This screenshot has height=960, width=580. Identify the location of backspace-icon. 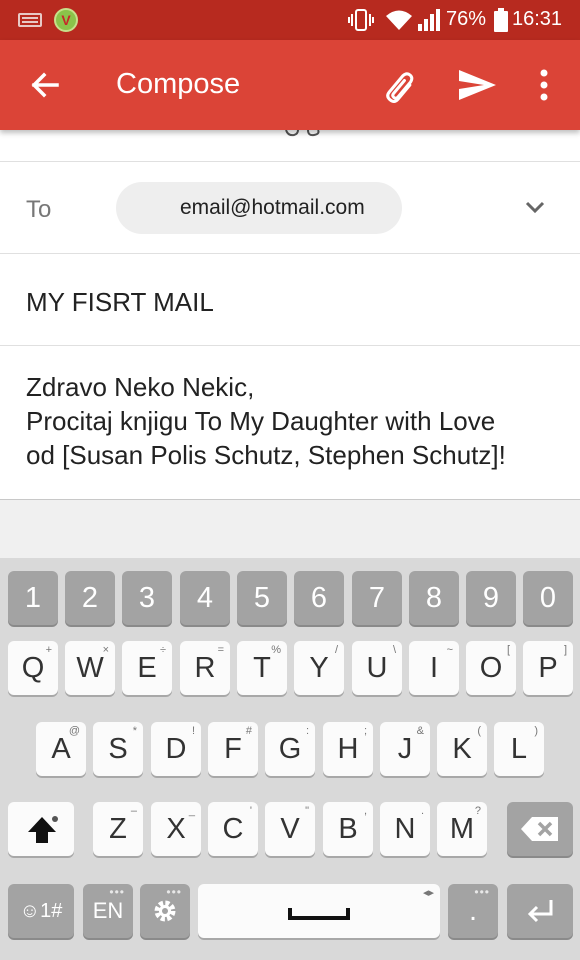
(539, 829).